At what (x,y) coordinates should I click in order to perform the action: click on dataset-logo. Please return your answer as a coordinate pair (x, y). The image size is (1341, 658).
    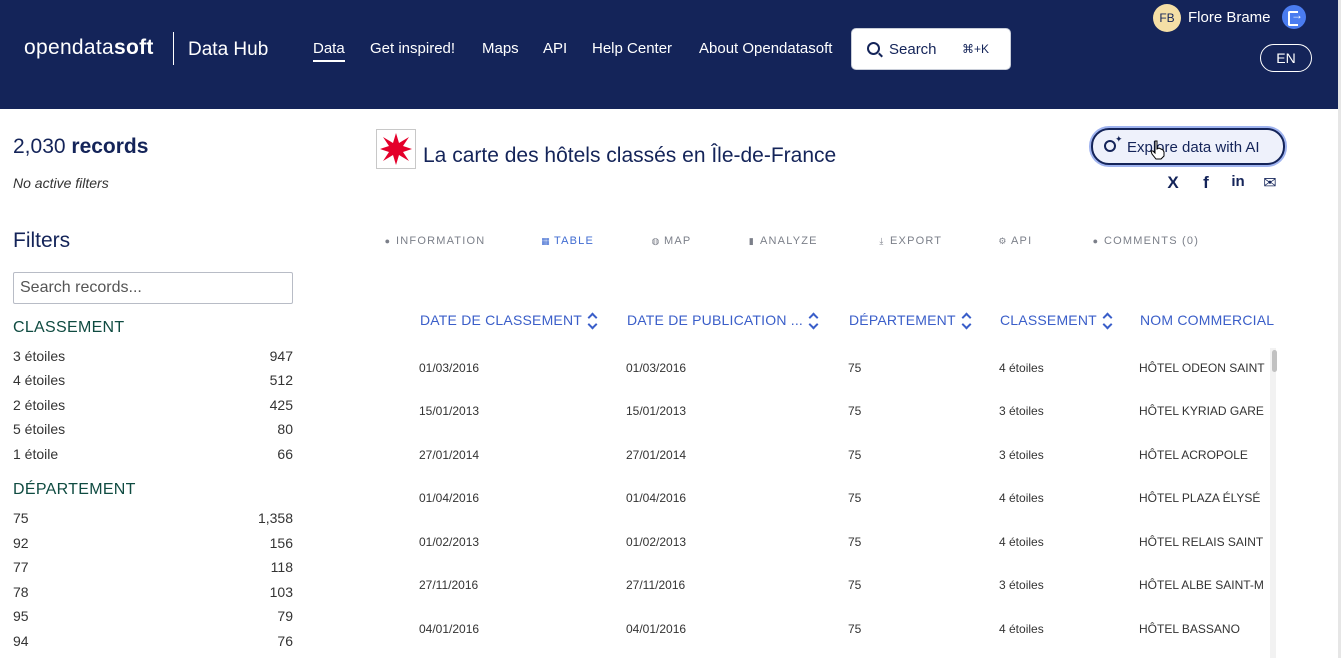
    Looking at the image, I should click on (396, 149).